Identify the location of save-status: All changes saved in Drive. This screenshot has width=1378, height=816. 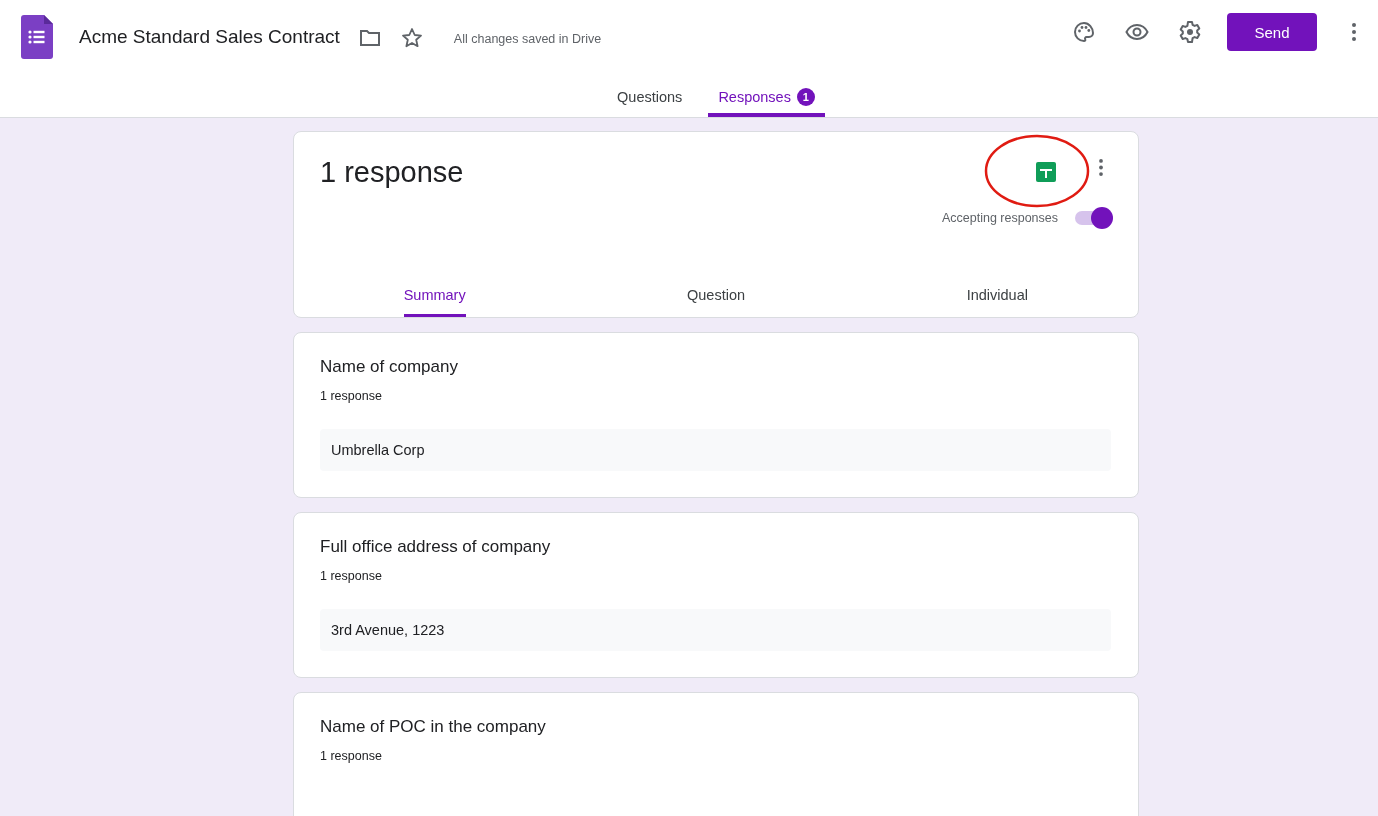
(527, 39).